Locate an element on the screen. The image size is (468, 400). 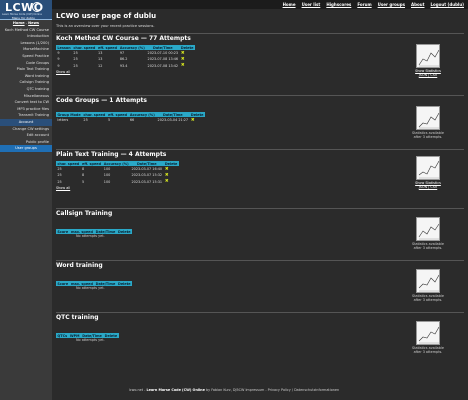
qtc-stats-note: Statistics available after 3 attempts. is located at coordinates (428, 350).